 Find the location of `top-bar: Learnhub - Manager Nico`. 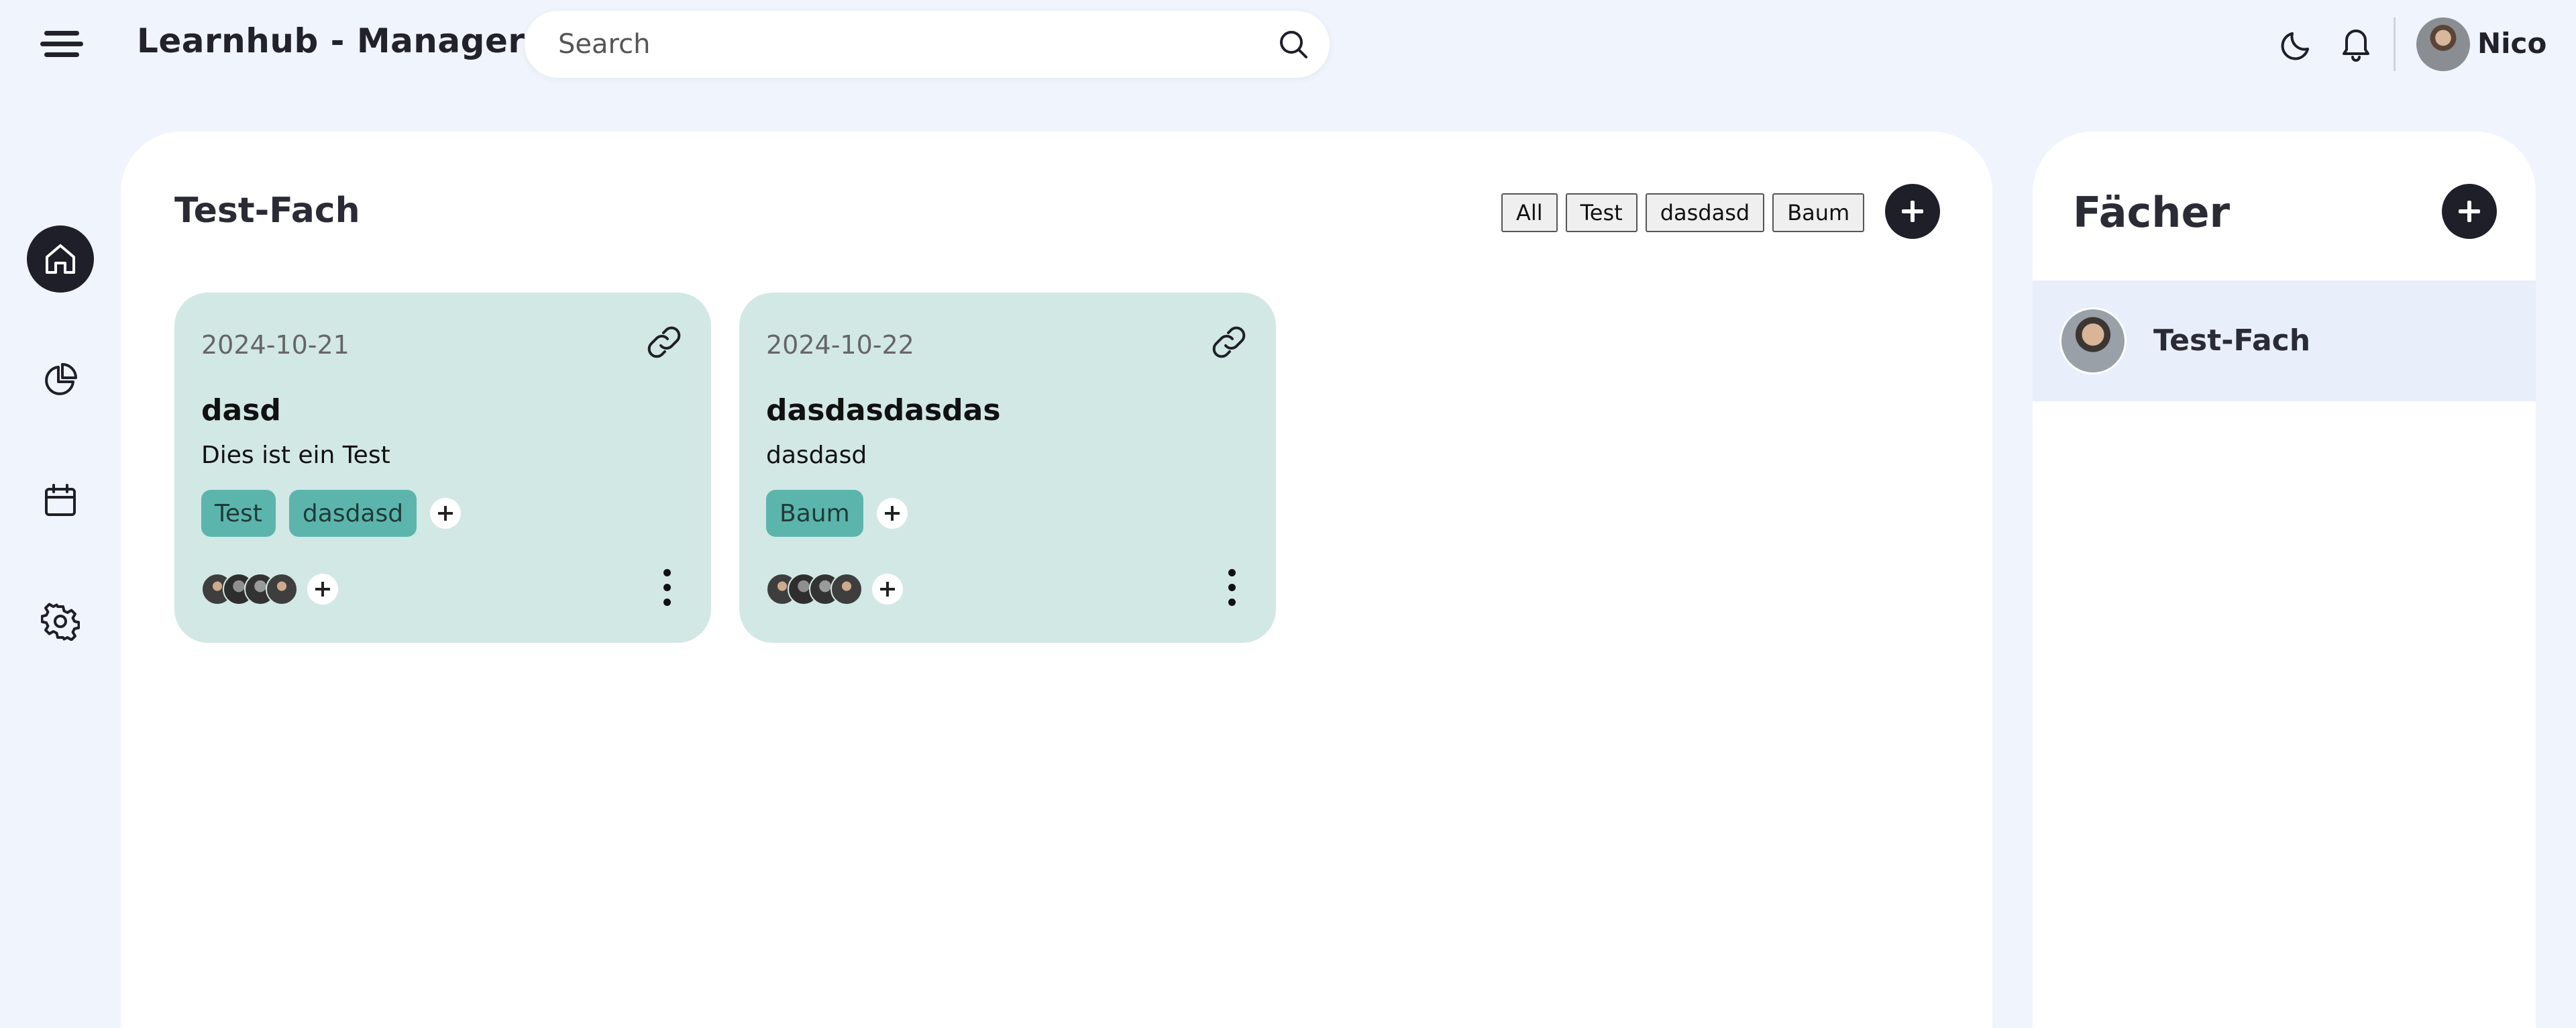

top-bar: Learnhub - Manager Nico is located at coordinates (1288, 45).